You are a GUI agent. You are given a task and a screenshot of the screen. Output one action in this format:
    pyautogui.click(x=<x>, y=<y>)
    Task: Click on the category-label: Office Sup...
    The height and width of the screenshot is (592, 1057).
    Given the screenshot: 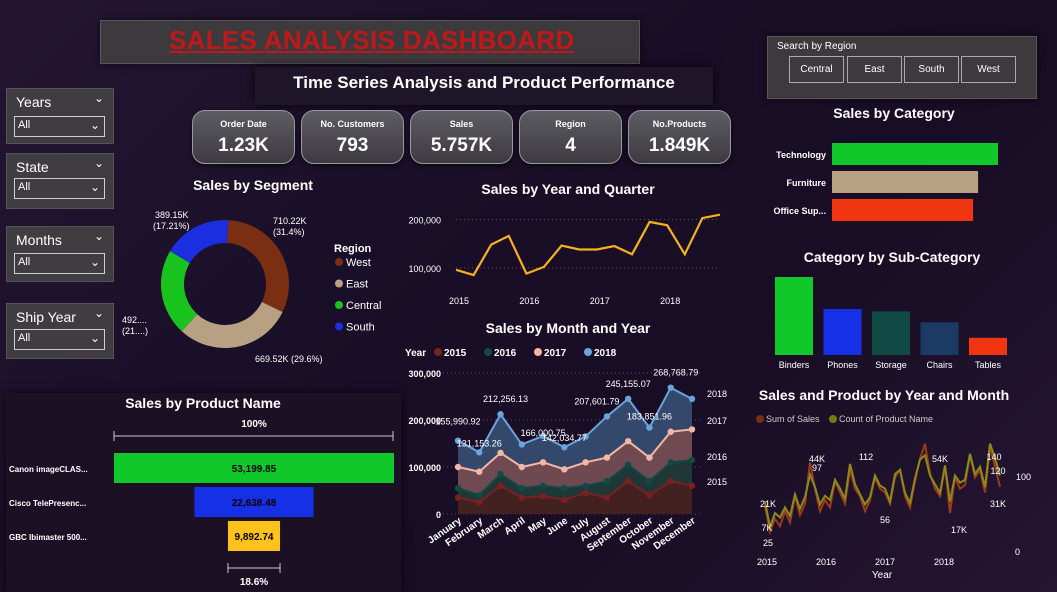 What is the action you would take?
    pyautogui.click(x=799, y=211)
    